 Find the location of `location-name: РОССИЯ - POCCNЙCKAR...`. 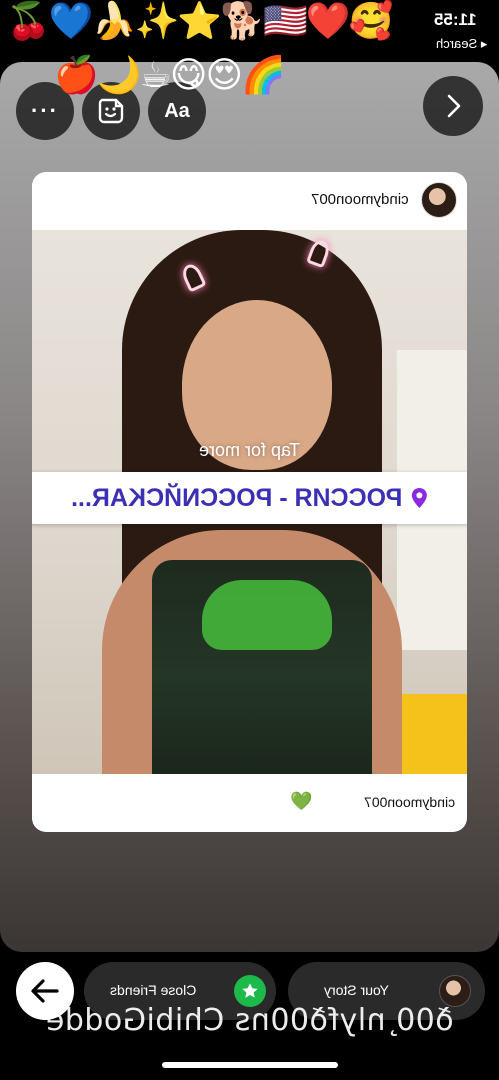

location-name: РОССИЯ - POCCNЙCKAR... is located at coordinates (236, 497).